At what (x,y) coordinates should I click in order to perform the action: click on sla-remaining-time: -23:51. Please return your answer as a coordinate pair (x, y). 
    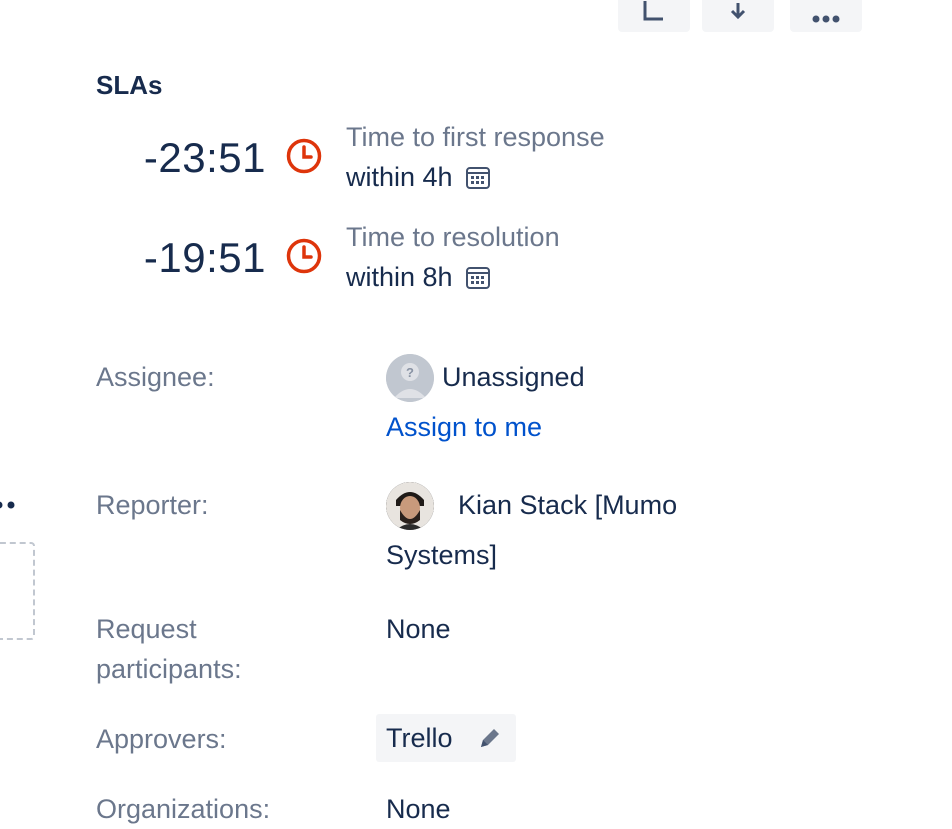
    Looking at the image, I should click on (204, 157).